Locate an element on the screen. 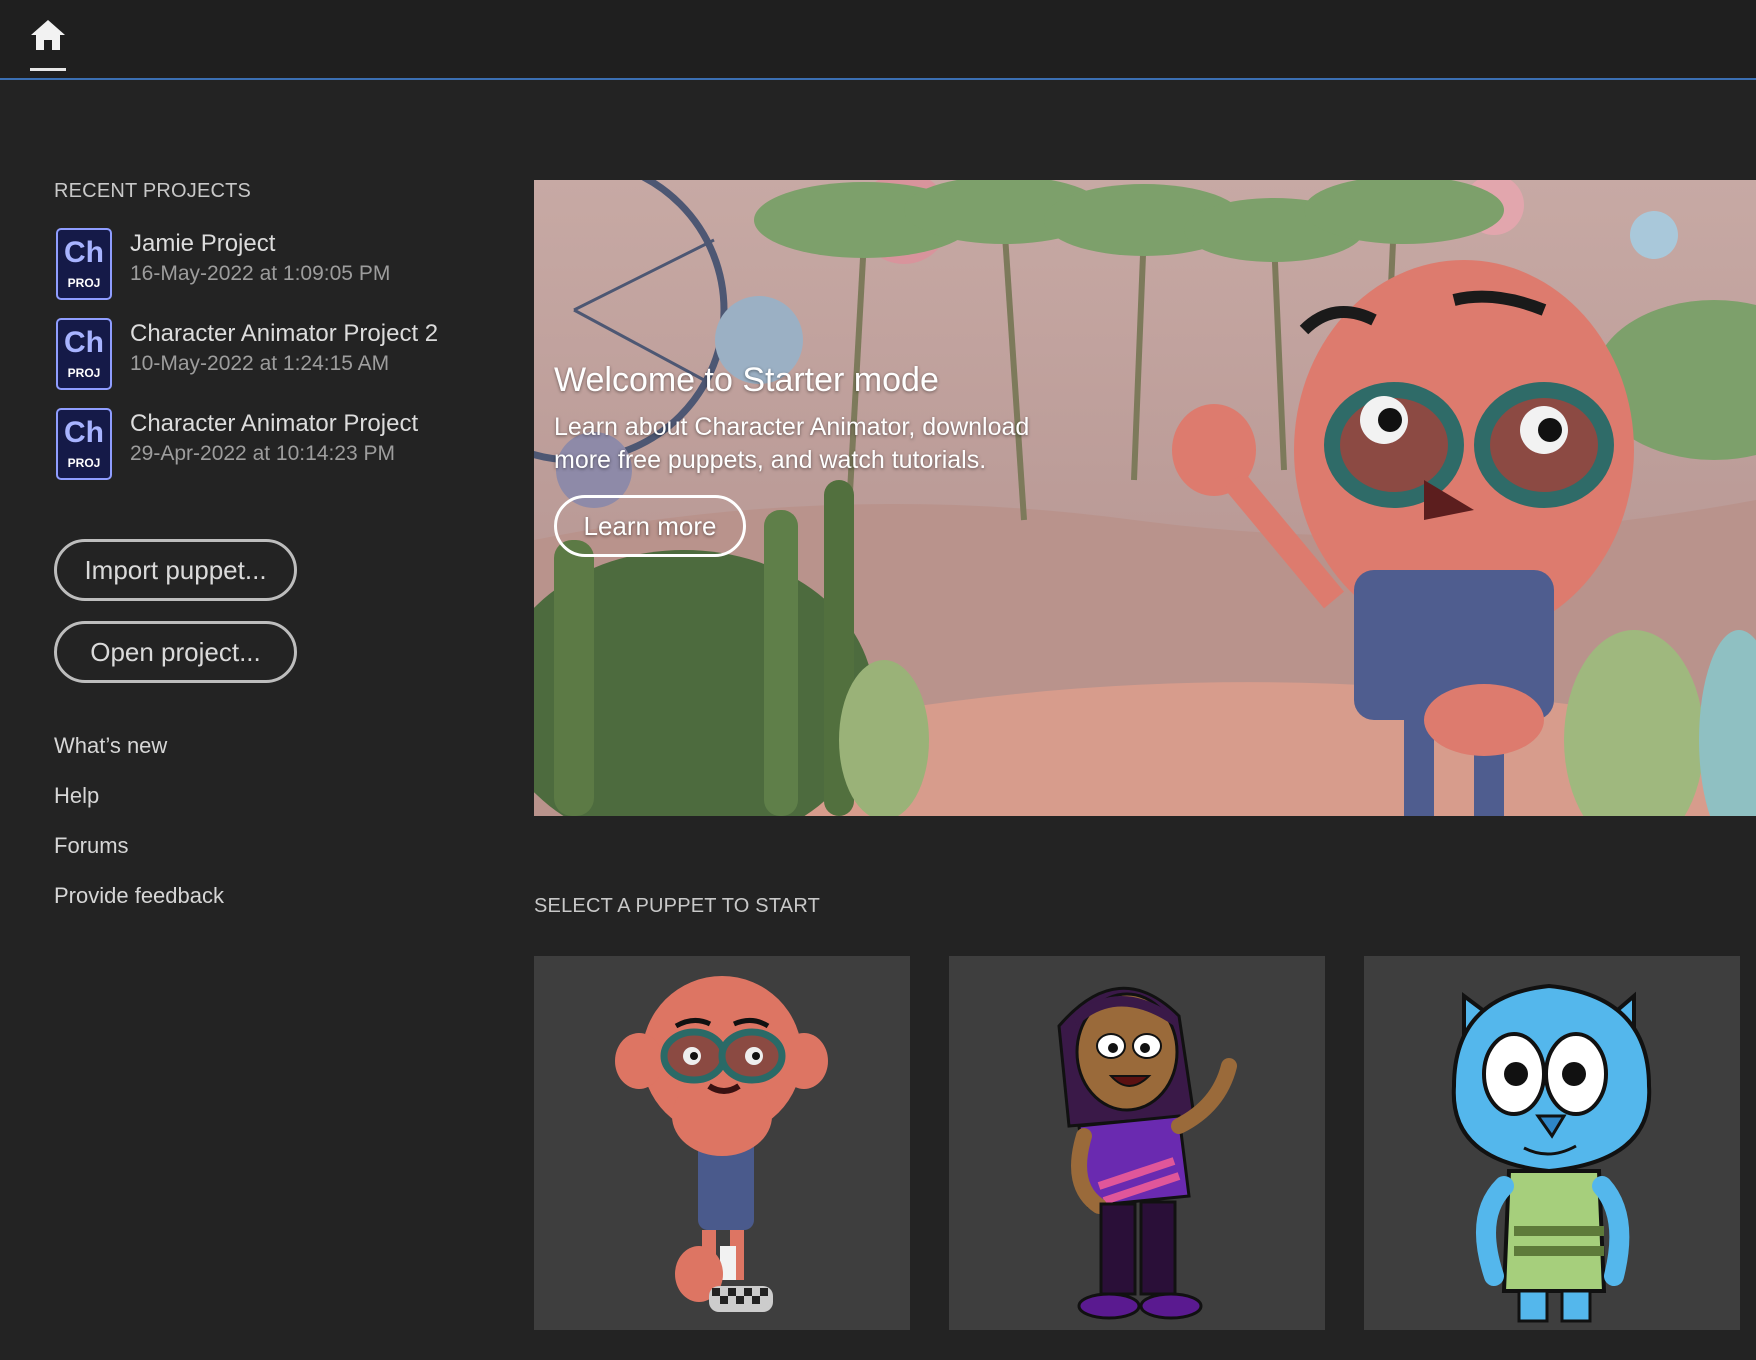  recent-project-name: Character Animator Project is located at coordinates (274, 423).